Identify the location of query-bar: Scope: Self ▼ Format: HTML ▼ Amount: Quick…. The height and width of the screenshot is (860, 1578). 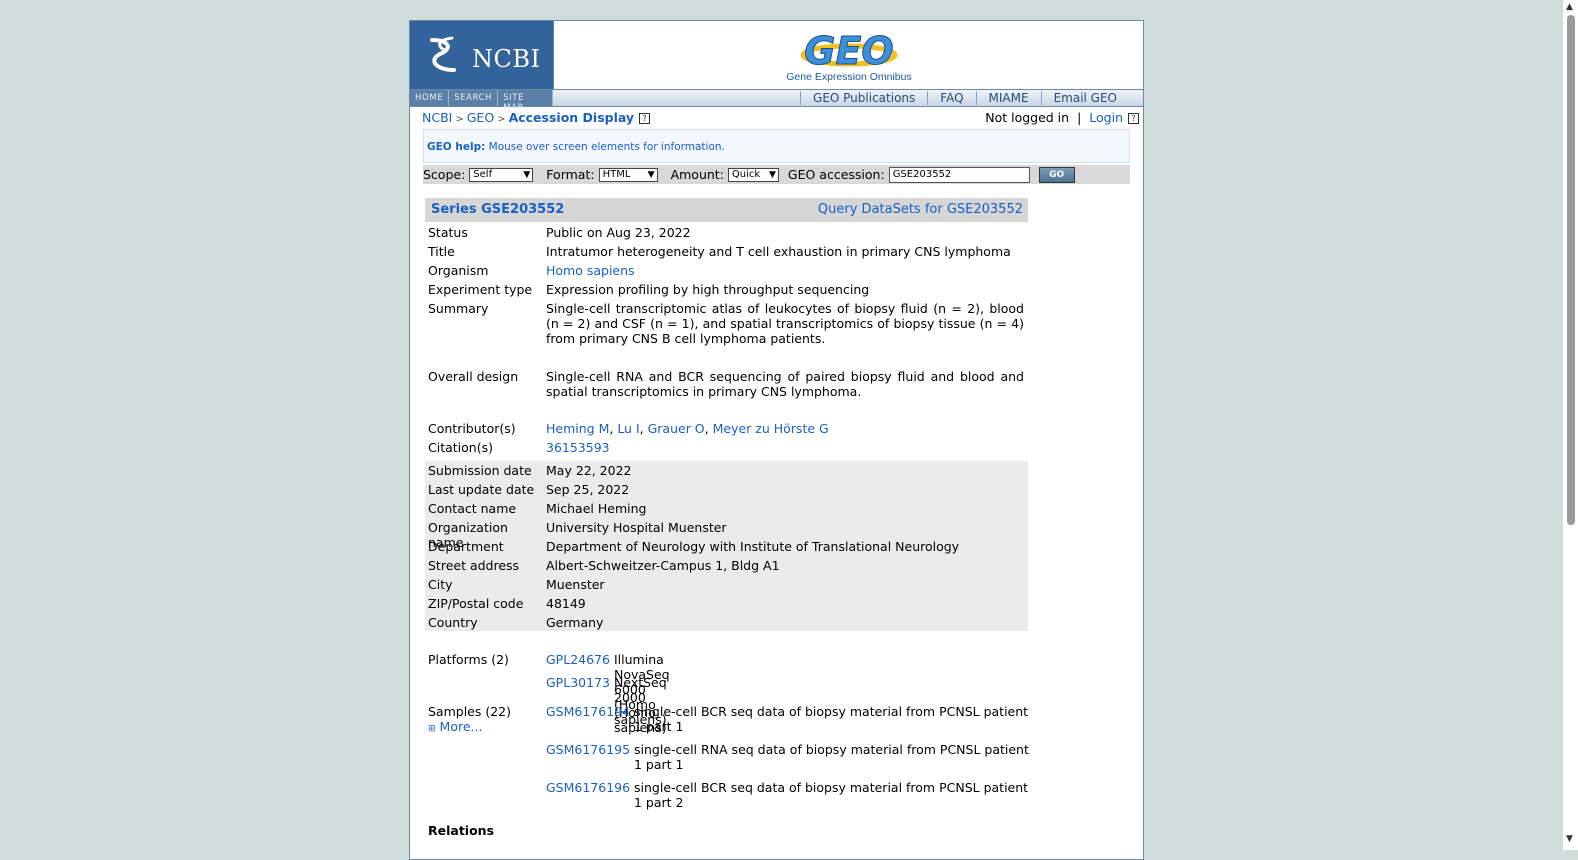
(776, 174).